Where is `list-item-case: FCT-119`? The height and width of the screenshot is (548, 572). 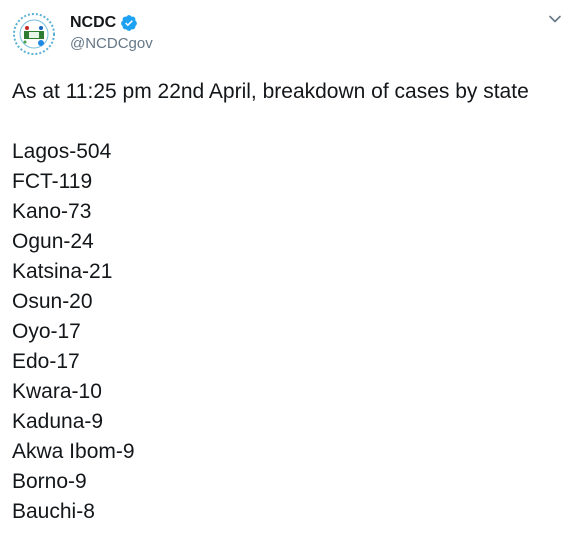 list-item-case: FCT-119 is located at coordinates (52, 181).